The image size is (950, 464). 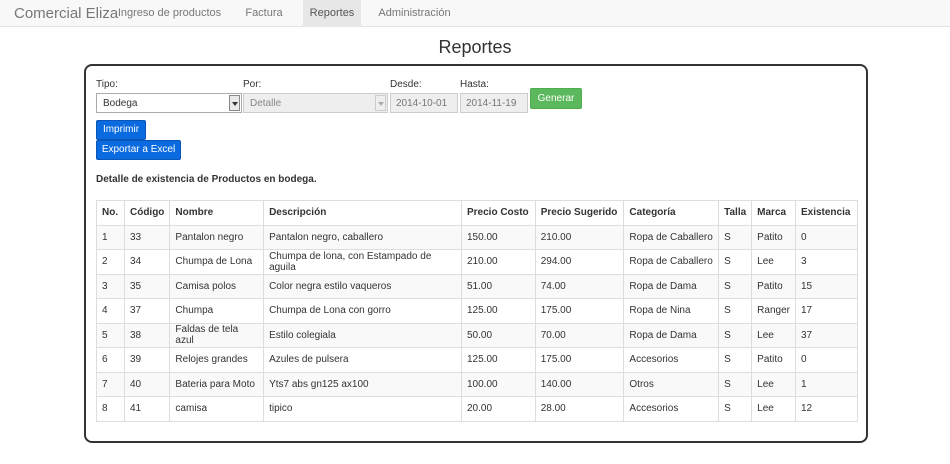 What do you see at coordinates (217, 262) in the screenshot?
I see `table-cell: Chumpa de Lona` at bounding box center [217, 262].